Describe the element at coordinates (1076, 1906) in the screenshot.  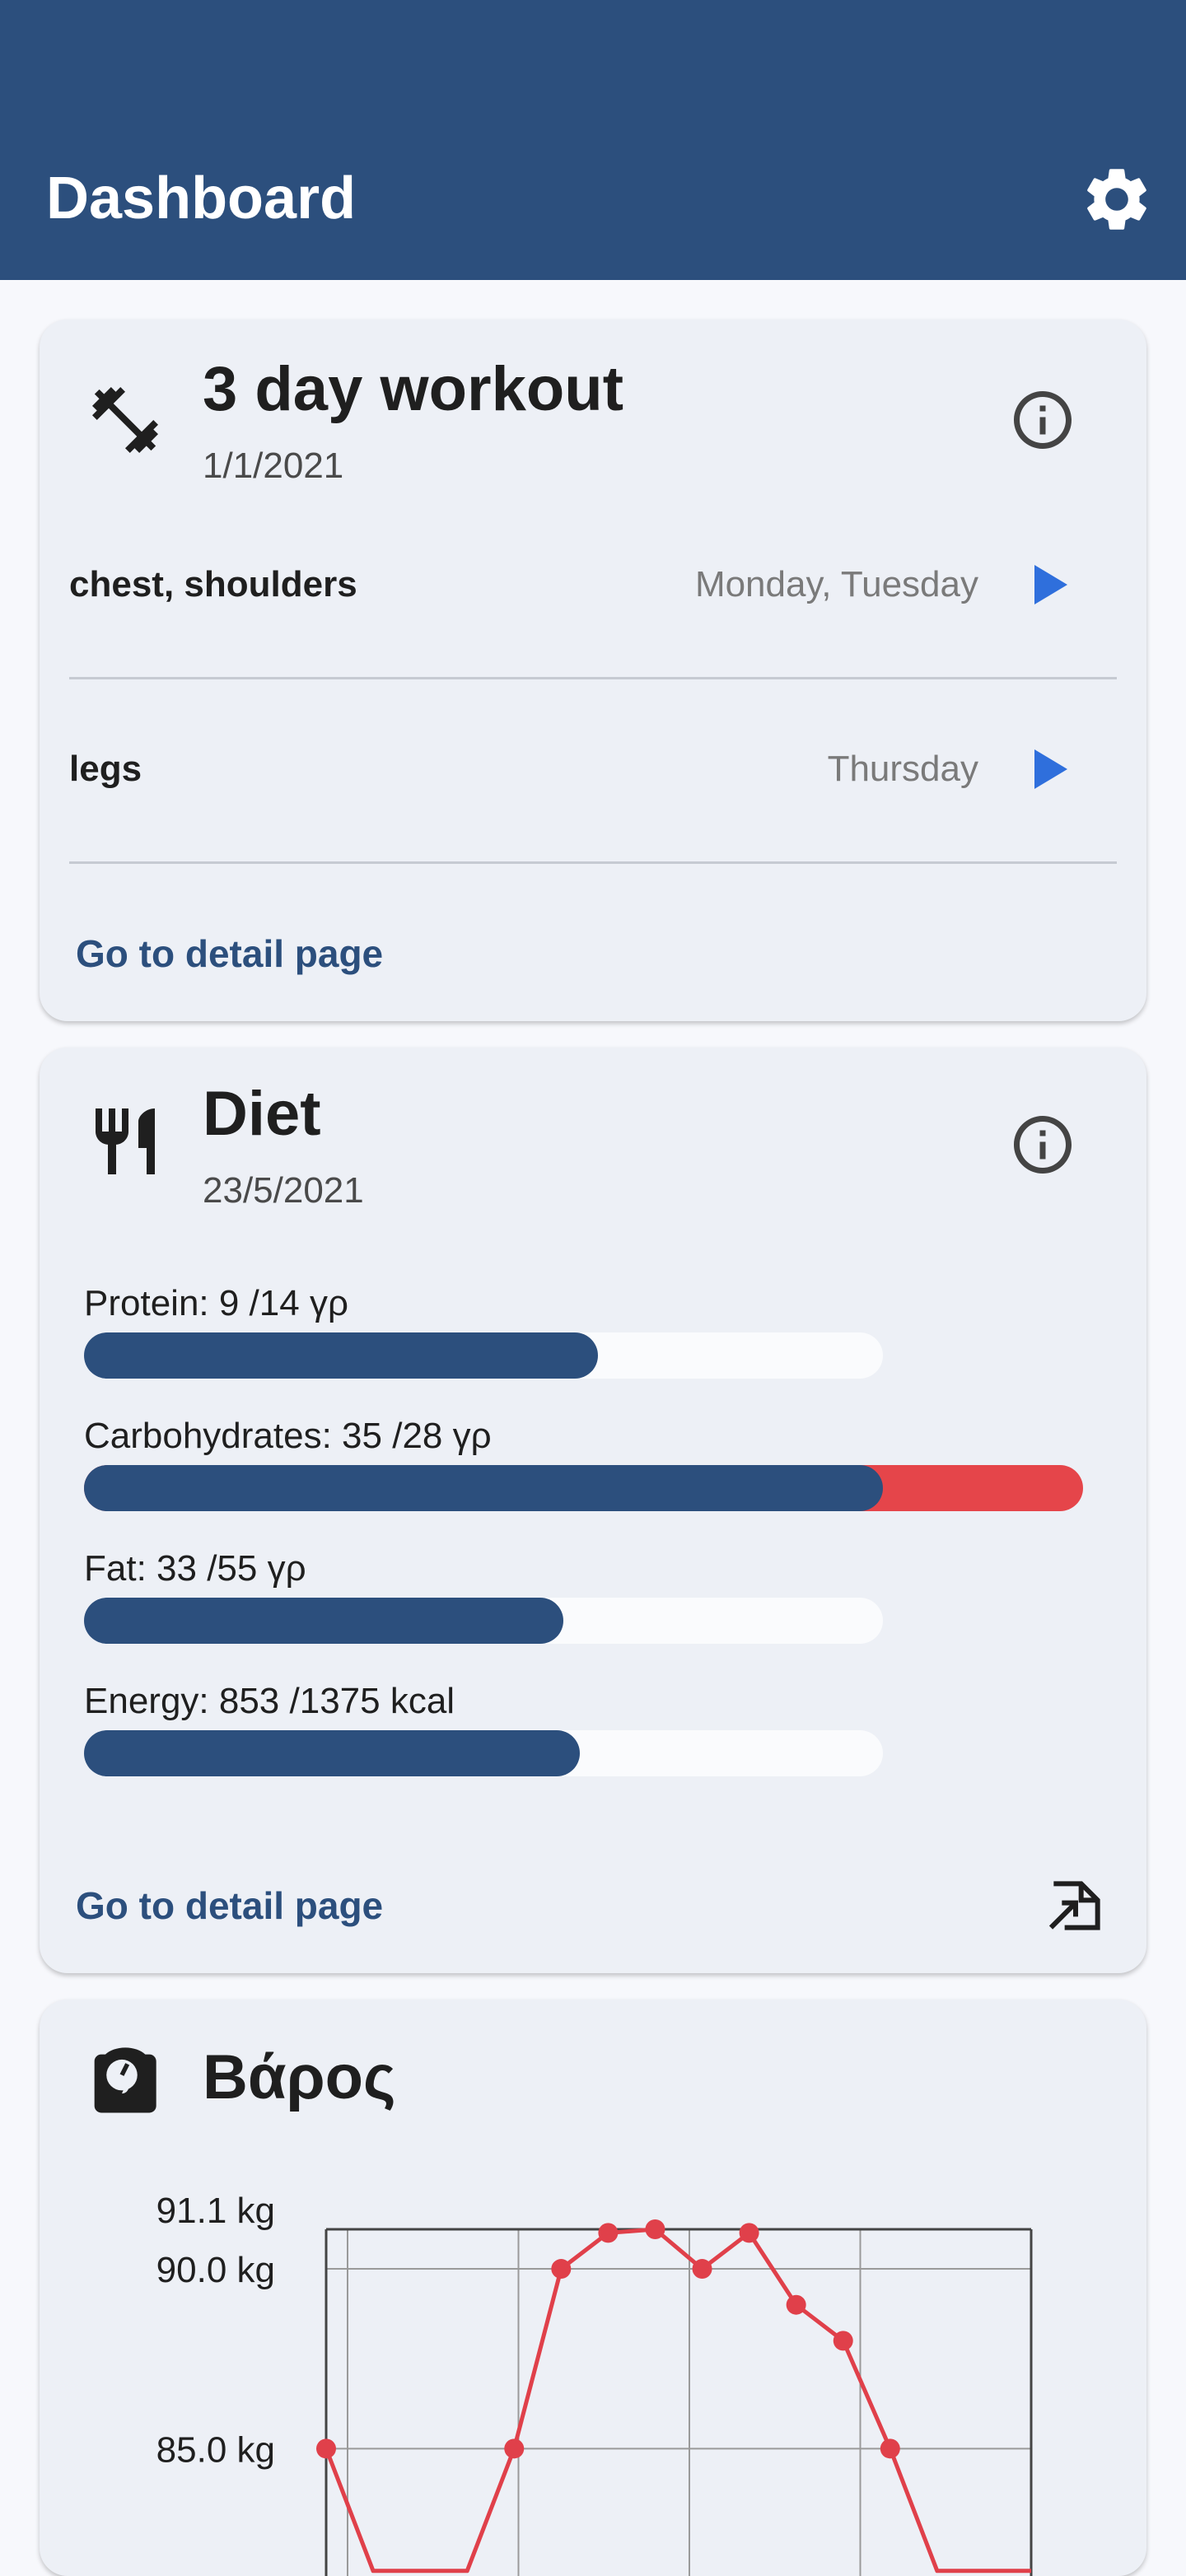
I see `export-icon` at that location.